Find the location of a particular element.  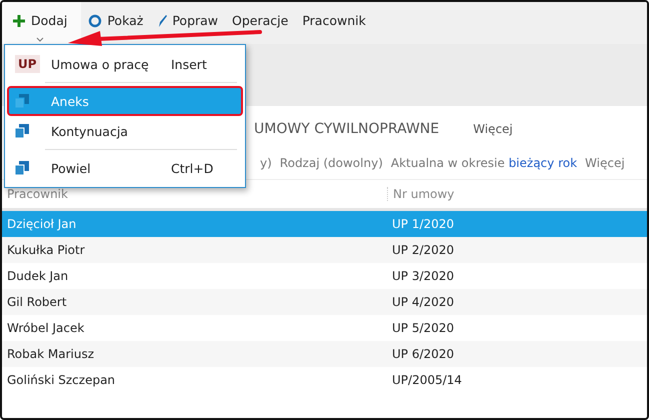

filter-link: Rodzaj (dowolny) is located at coordinates (331, 163).